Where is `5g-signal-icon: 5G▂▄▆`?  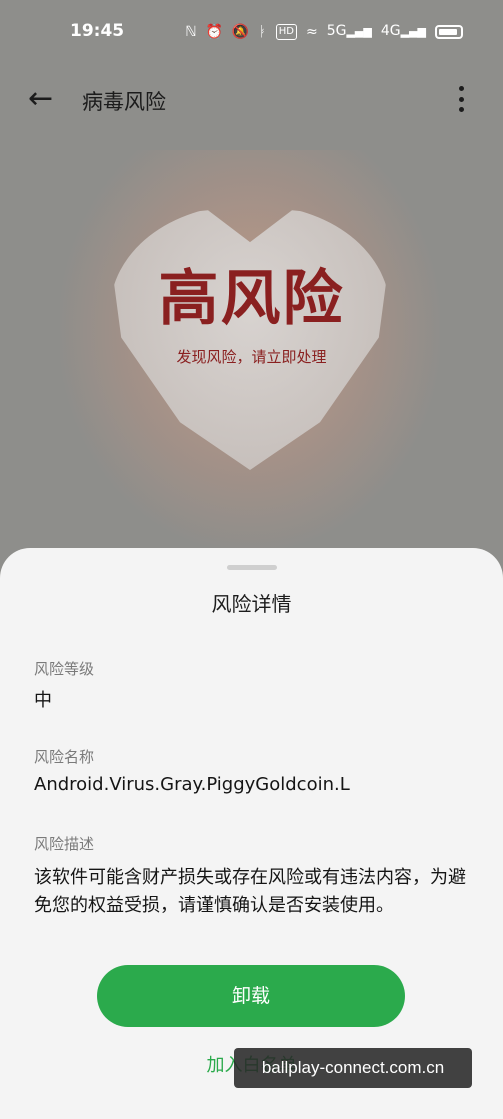
5g-signal-icon: 5G▂▄▆ is located at coordinates (349, 31).